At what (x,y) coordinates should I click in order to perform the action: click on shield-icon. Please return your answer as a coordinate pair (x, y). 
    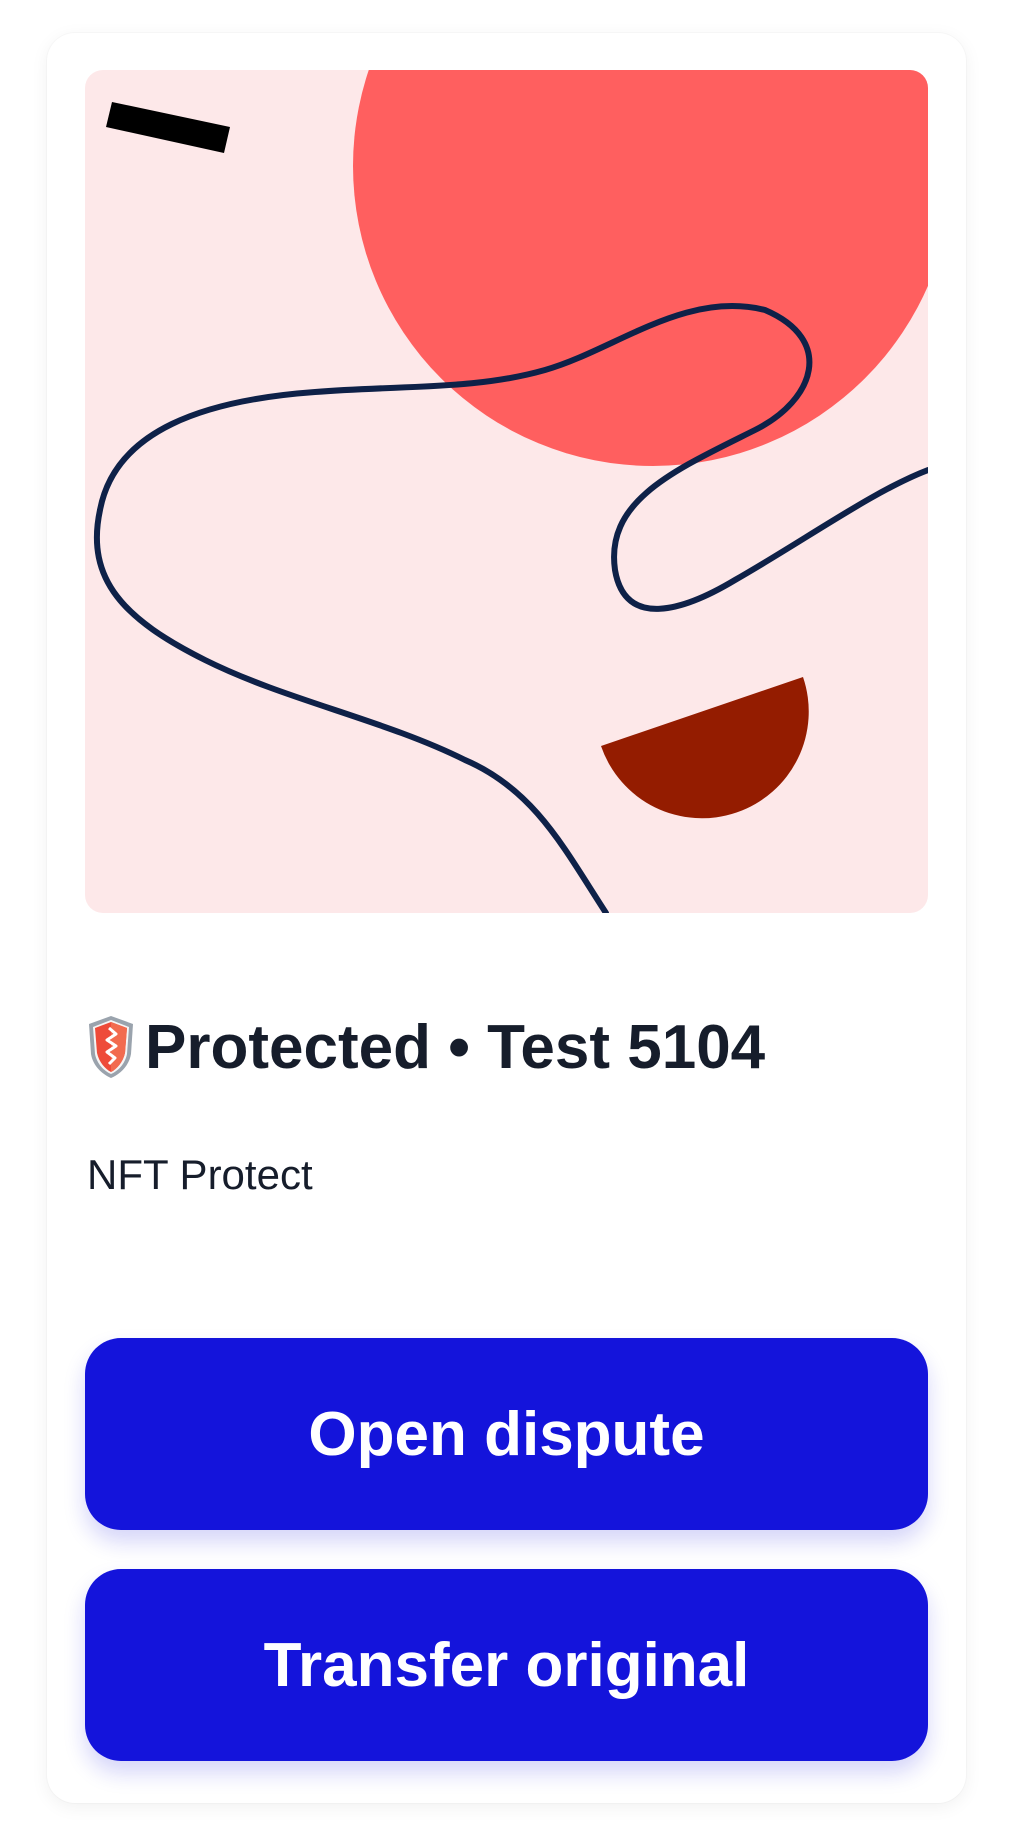
    Looking at the image, I should click on (111, 1047).